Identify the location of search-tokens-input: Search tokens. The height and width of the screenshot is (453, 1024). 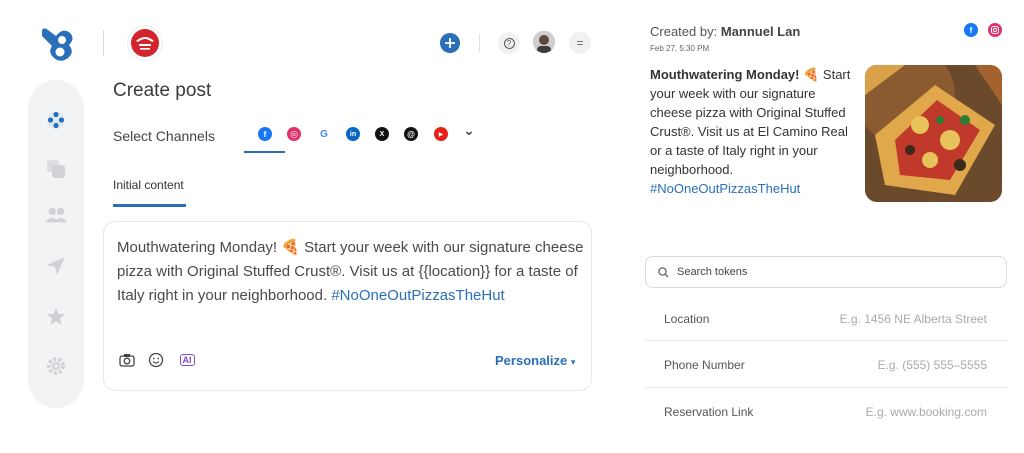
(826, 272).